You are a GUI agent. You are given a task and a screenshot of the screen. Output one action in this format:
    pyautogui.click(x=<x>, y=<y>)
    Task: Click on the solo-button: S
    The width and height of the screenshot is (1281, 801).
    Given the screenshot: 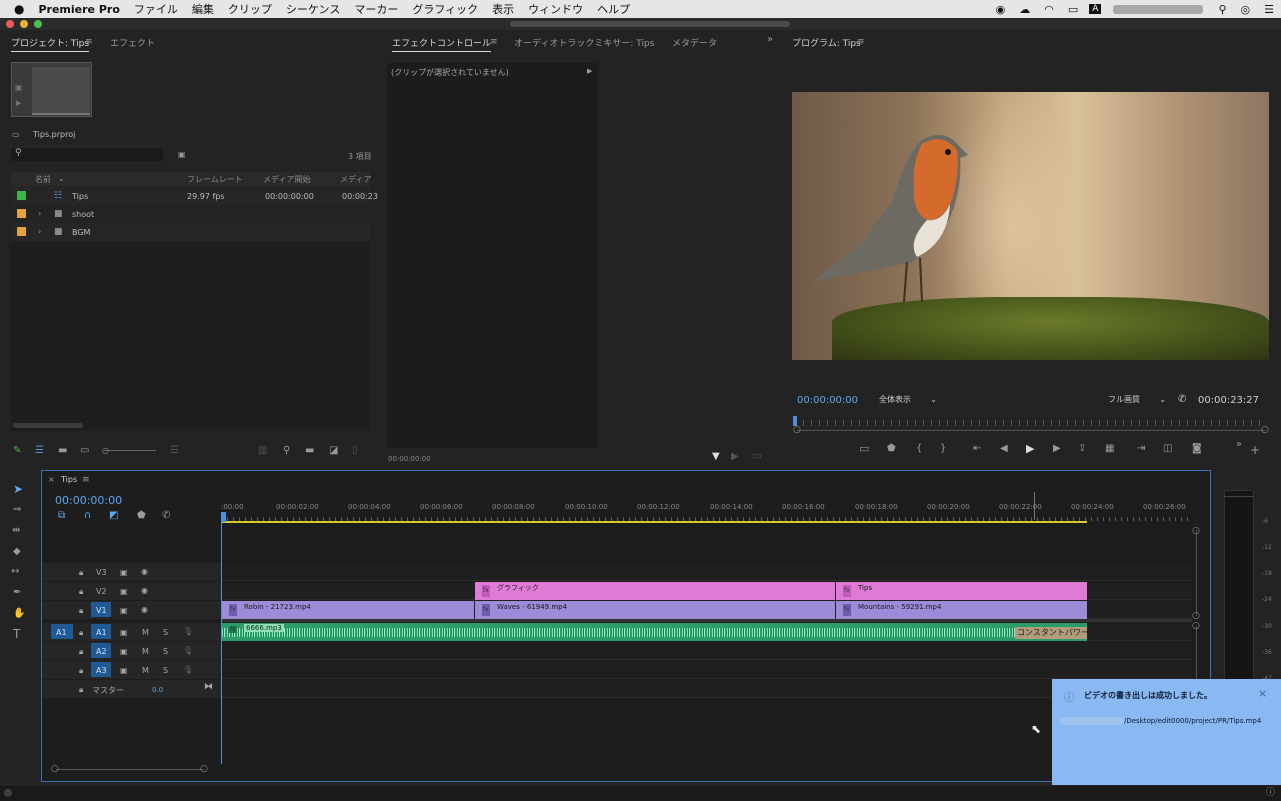 What is the action you would take?
    pyautogui.click(x=165, y=632)
    